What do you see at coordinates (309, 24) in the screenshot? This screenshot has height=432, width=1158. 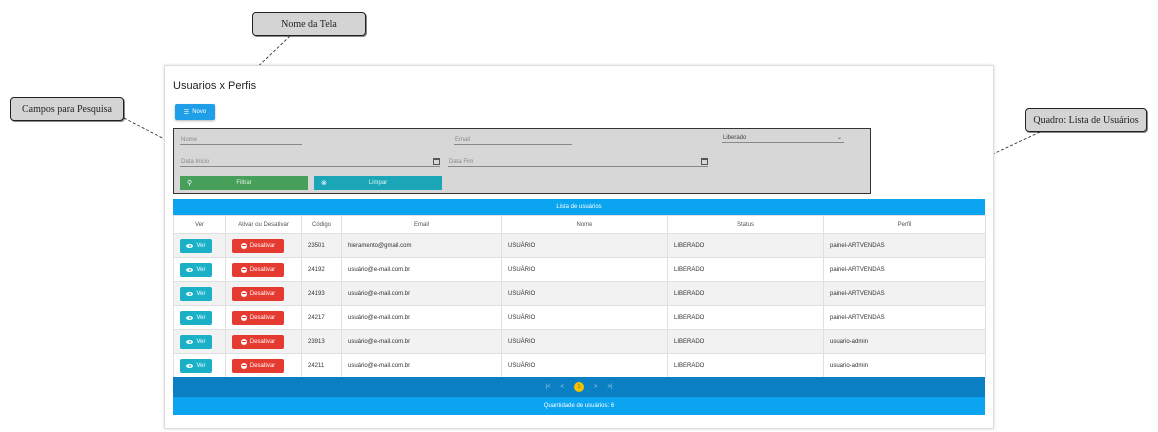 I see `callout-nome-da-tela: Nome da Tela` at bounding box center [309, 24].